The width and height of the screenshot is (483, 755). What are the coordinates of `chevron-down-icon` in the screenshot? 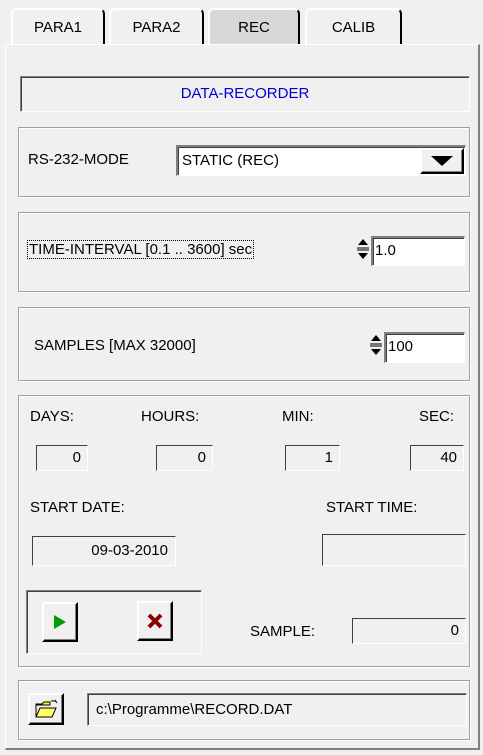 It's located at (442, 161).